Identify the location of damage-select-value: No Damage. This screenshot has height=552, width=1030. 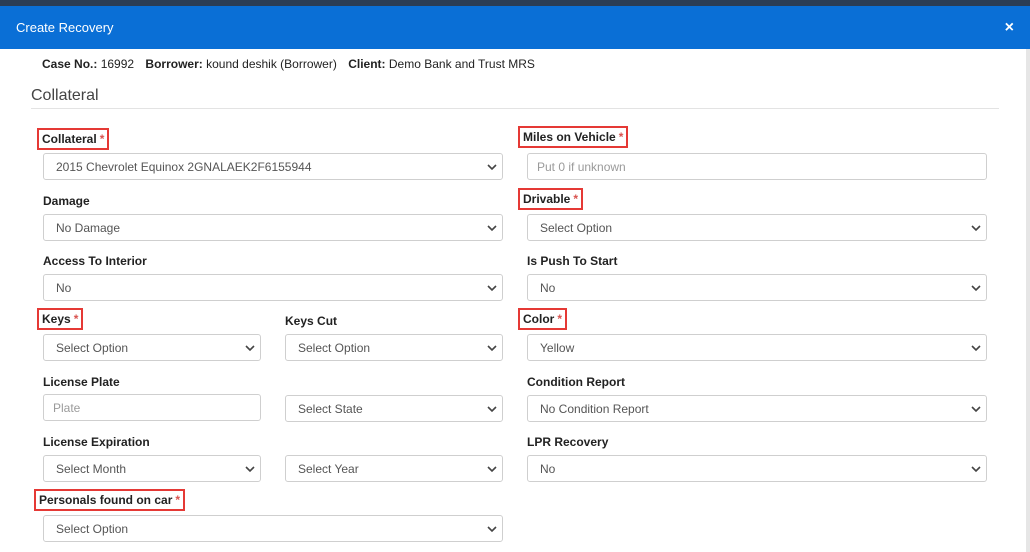
(88, 227).